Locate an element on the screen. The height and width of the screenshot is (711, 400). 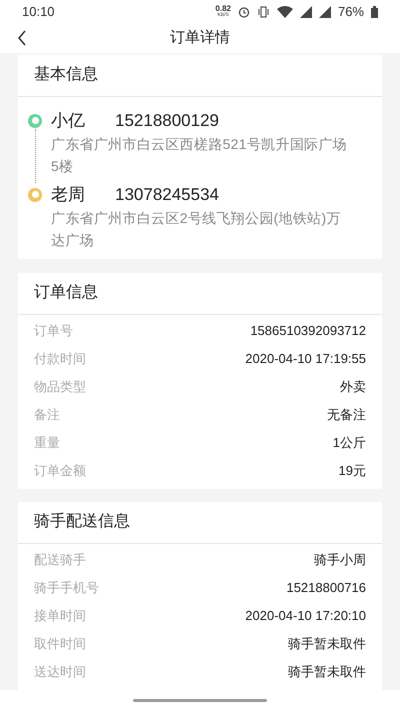
contact-name: 小亿 is located at coordinates (68, 121).